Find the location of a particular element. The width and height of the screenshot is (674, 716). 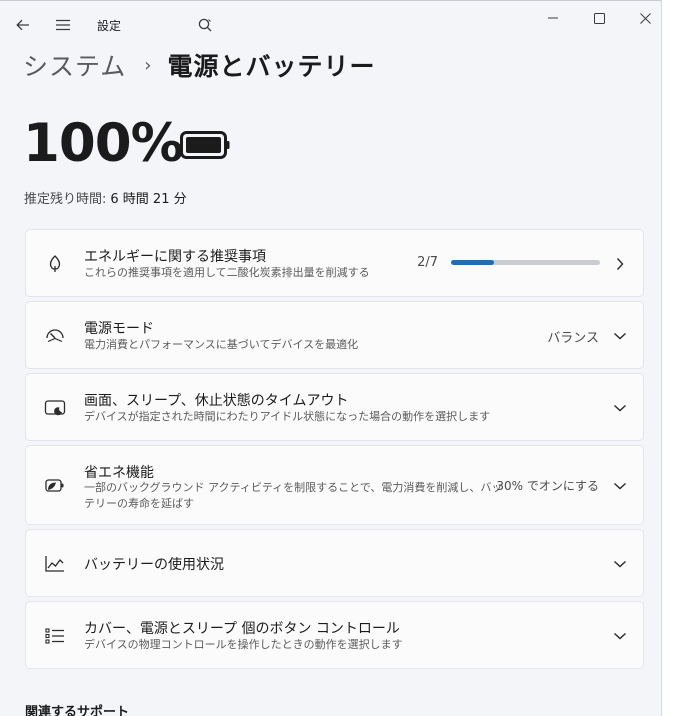

card-desc: これらの推奨事項を適用して二酸化炭素排出量を削減する is located at coordinates (227, 272).